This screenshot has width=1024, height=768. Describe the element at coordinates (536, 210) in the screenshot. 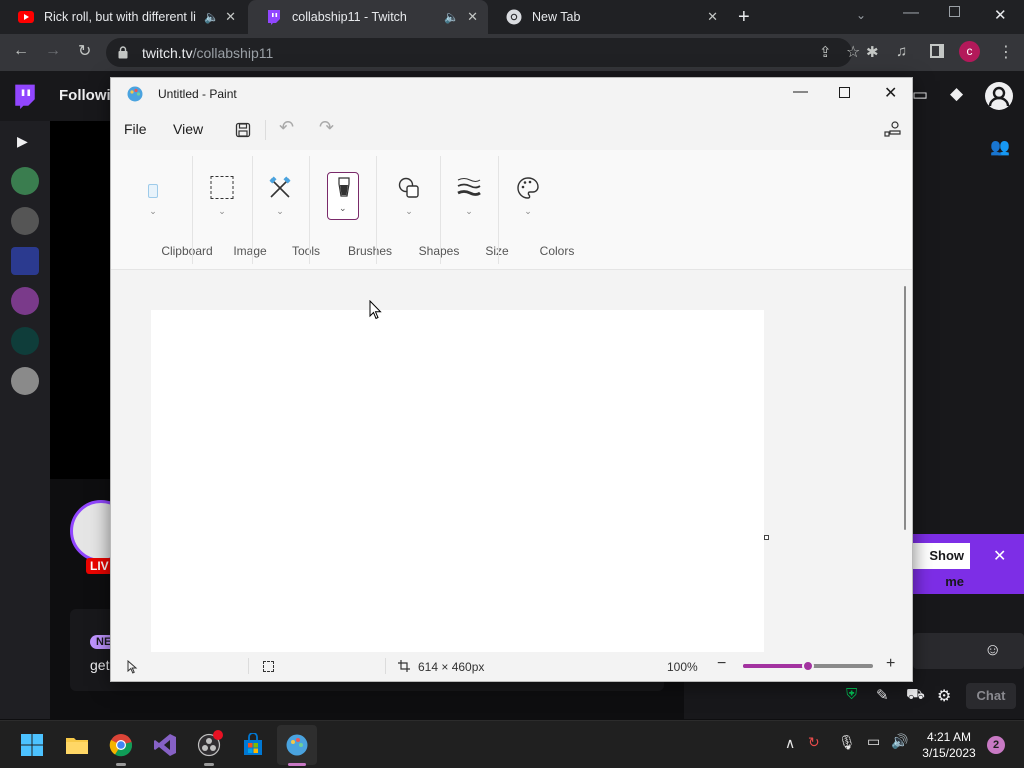

I see `colors-group: ⌄ Colors` at that location.